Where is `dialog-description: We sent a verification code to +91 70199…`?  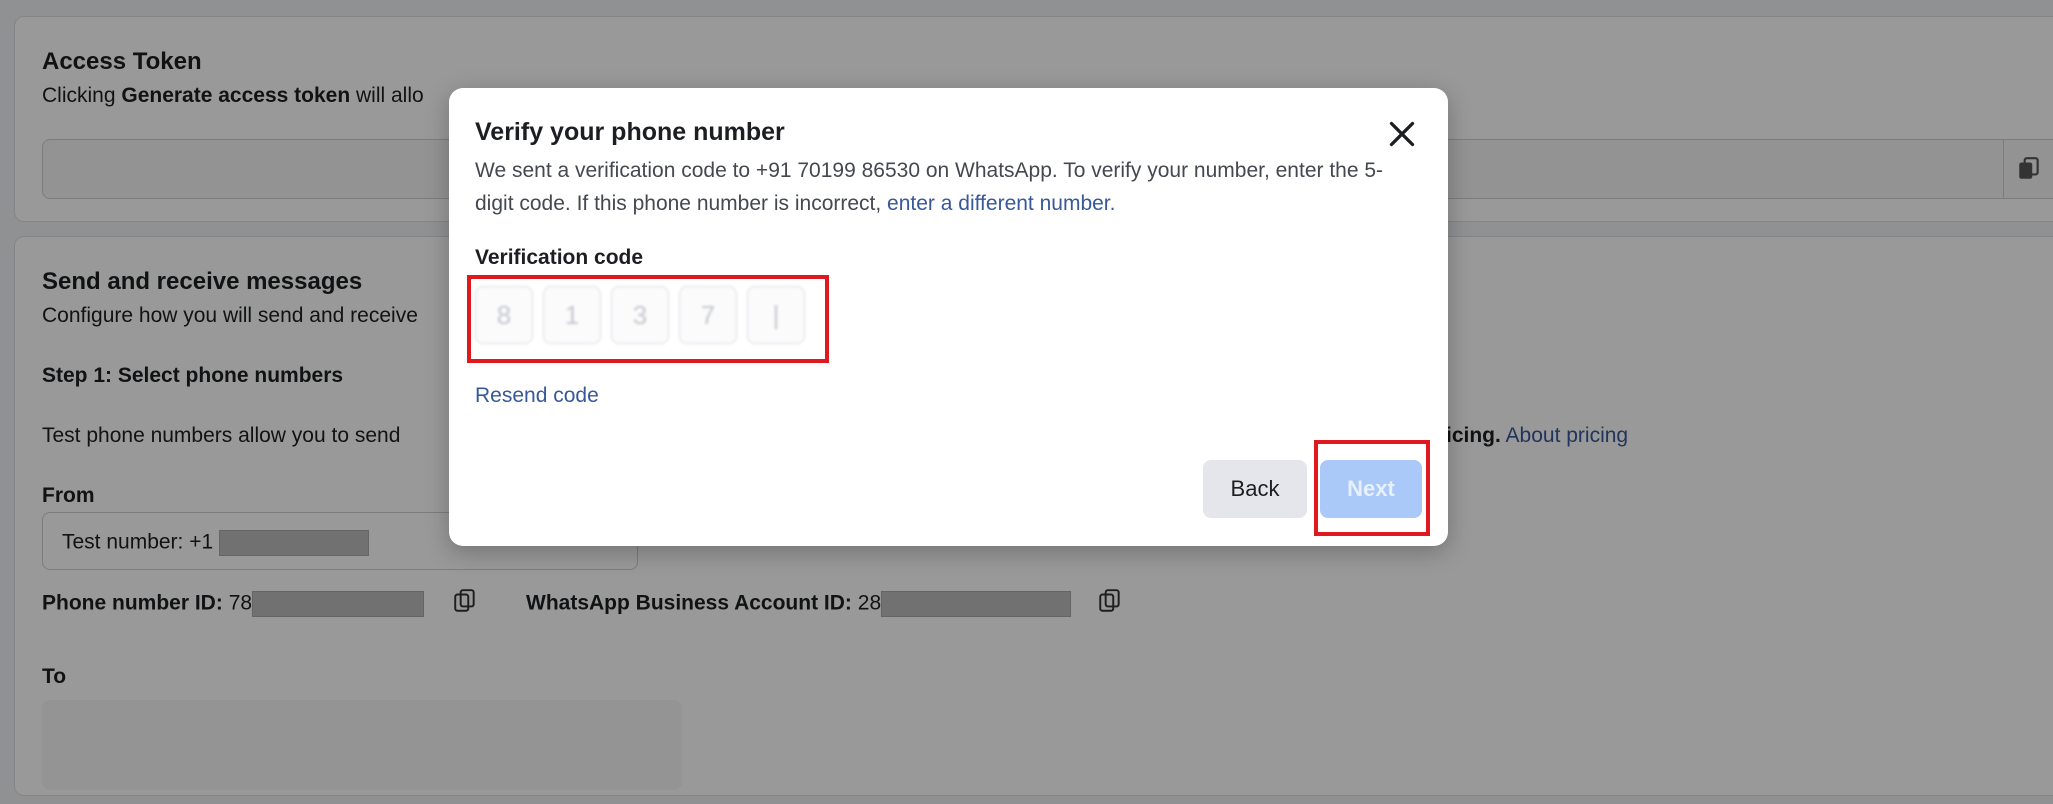
dialog-description: We sent a verification code to +91 70199… is located at coordinates (929, 187).